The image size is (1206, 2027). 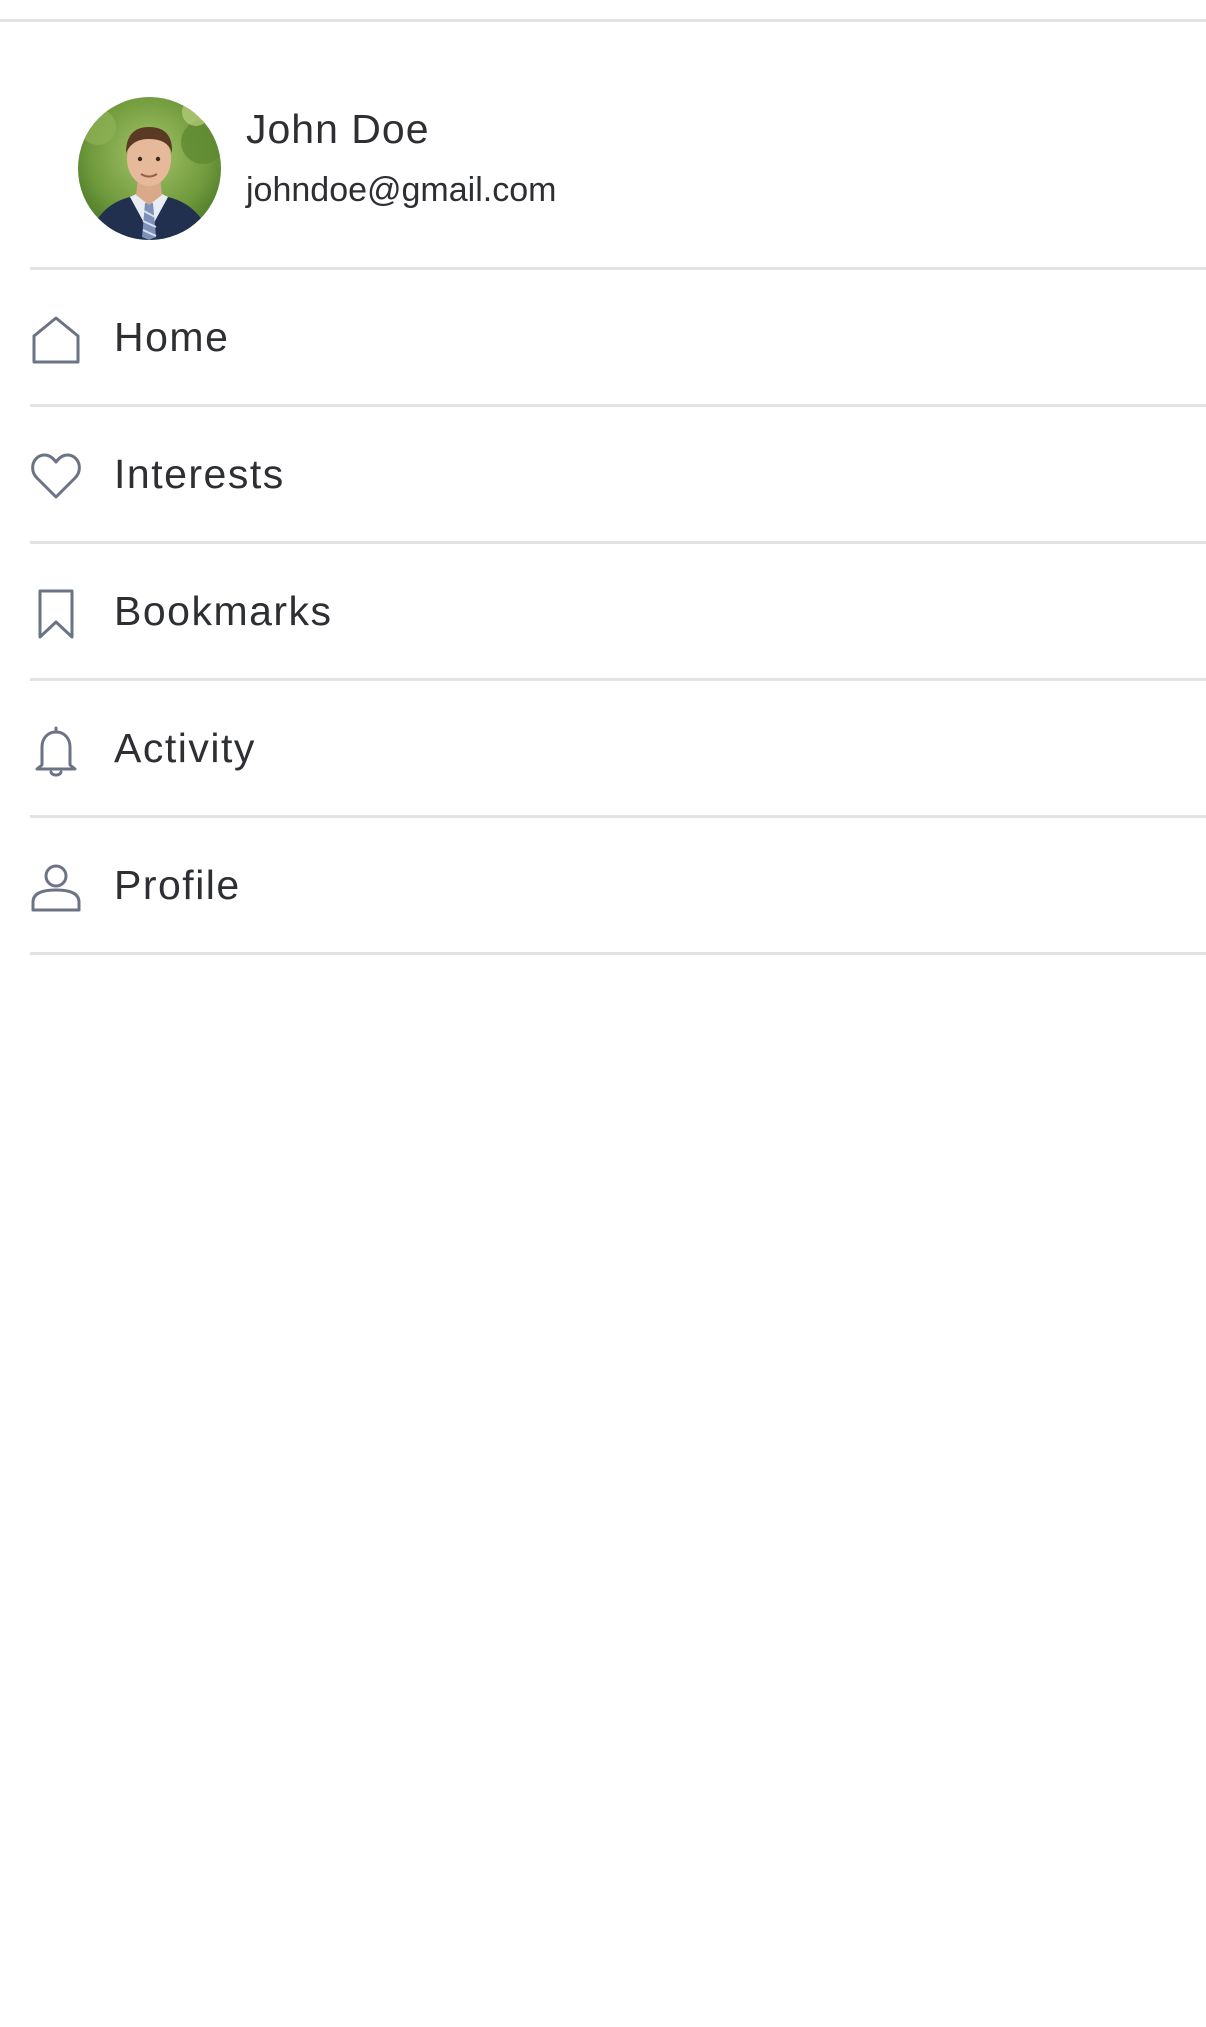 What do you see at coordinates (223, 611) in the screenshot?
I see `menu-item-label: Bookmarks` at bounding box center [223, 611].